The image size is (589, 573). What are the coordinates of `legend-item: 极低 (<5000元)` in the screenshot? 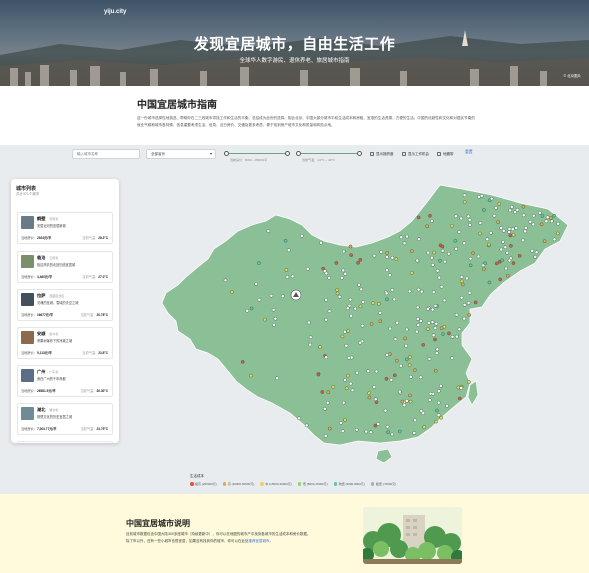 It's located at (383, 484).